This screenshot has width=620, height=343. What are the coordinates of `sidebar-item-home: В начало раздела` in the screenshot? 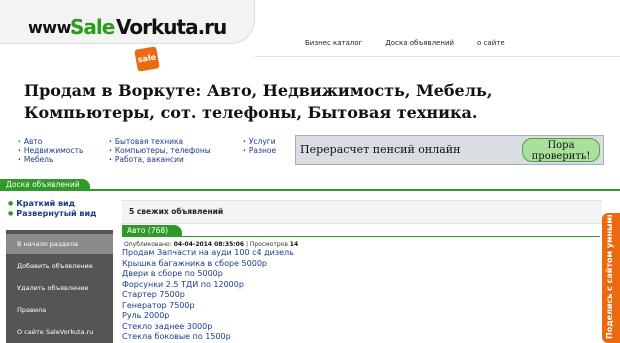 It's located at (59, 244).